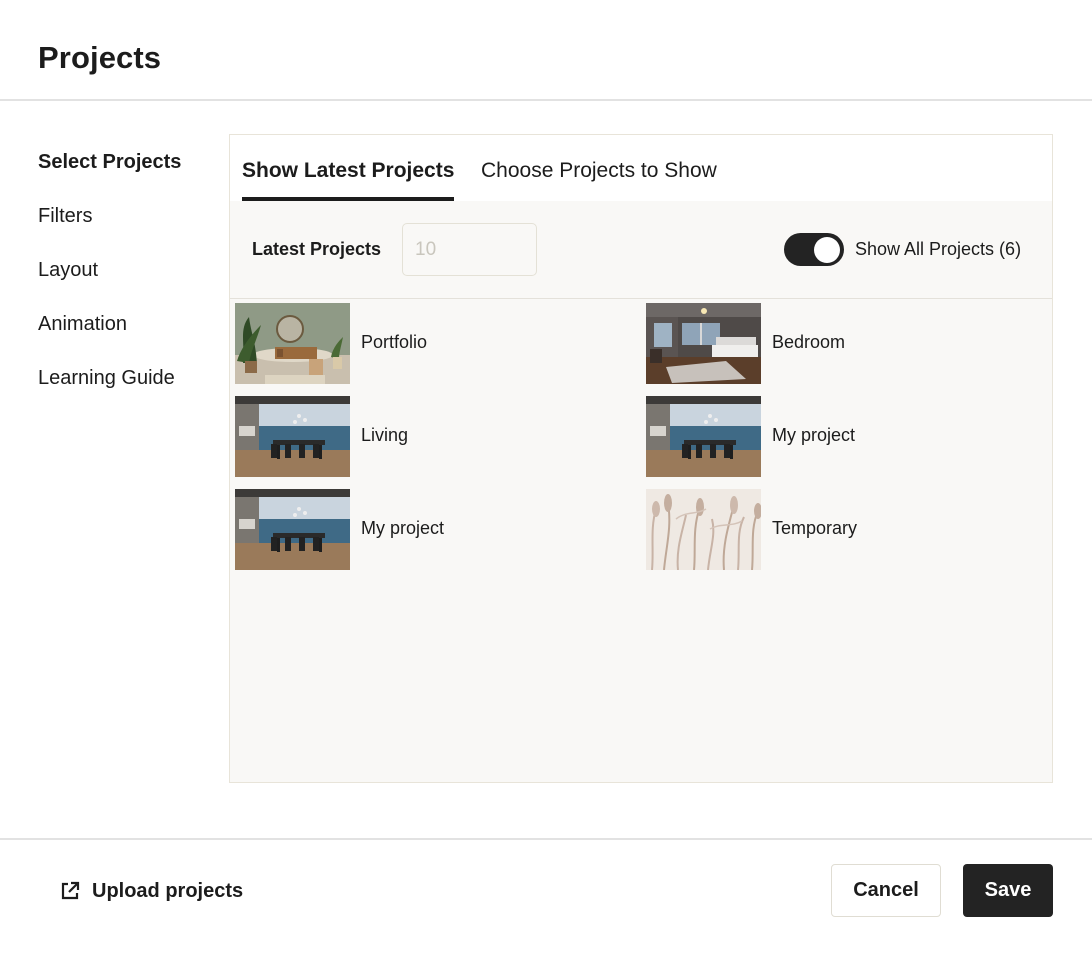  What do you see at coordinates (703, 343) in the screenshot?
I see `project-thumbnail-bedroom` at bounding box center [703, 343].